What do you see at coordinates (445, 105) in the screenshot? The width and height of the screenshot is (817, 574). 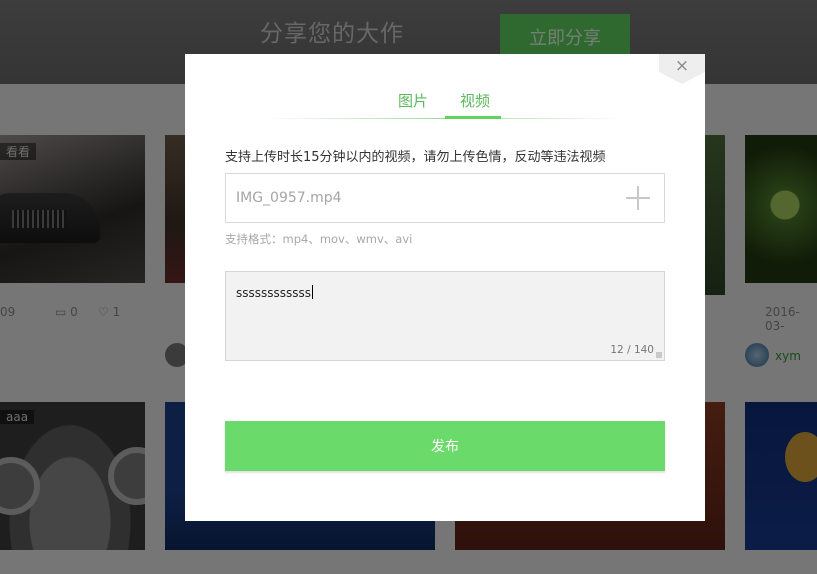 I see `media-type-tabs: 图片 视频` at bounding box center [445, 105].